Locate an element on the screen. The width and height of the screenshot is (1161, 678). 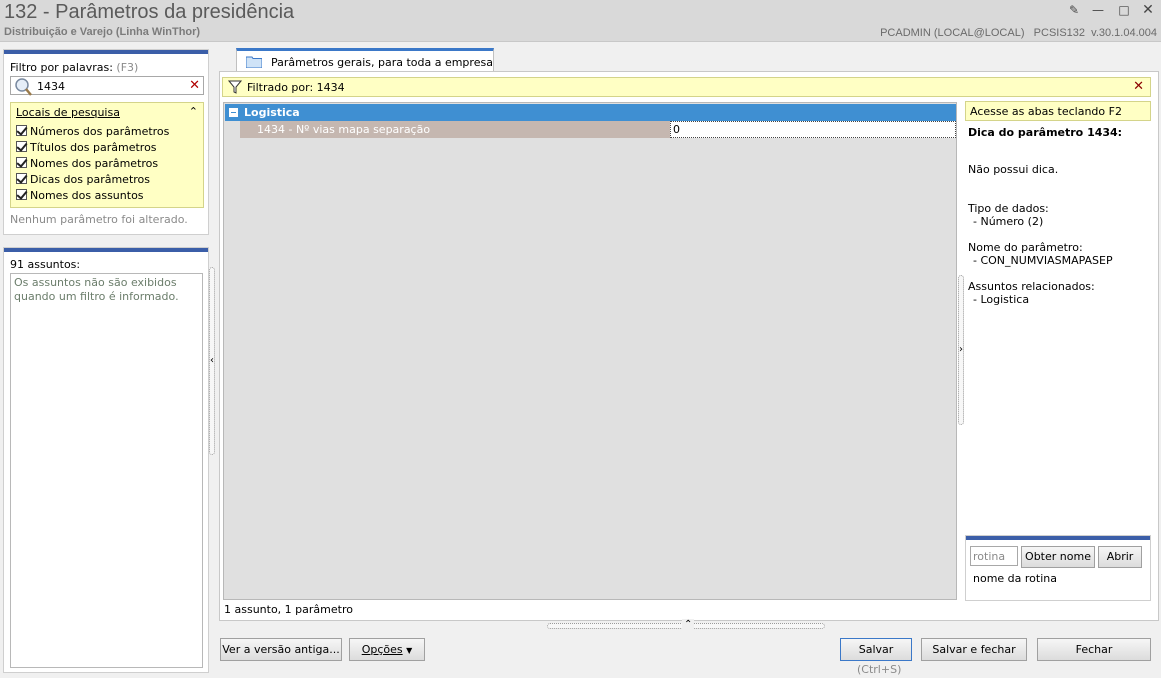
tip-bar: Acesse as abas teclando F2 is located at coordinates (1058, 111).